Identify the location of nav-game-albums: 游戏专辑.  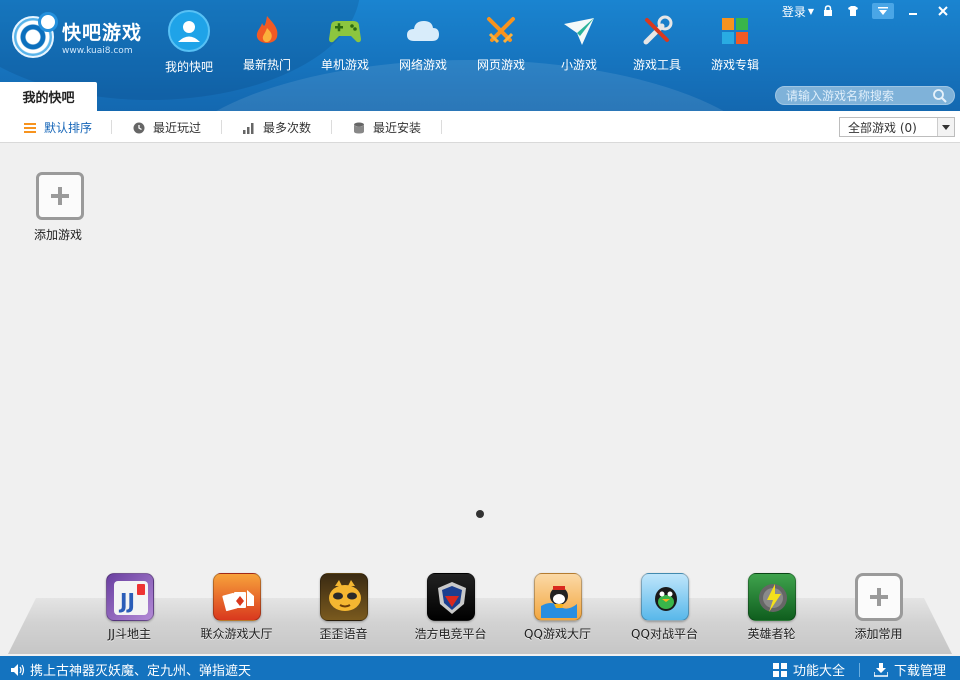
(735, 43).